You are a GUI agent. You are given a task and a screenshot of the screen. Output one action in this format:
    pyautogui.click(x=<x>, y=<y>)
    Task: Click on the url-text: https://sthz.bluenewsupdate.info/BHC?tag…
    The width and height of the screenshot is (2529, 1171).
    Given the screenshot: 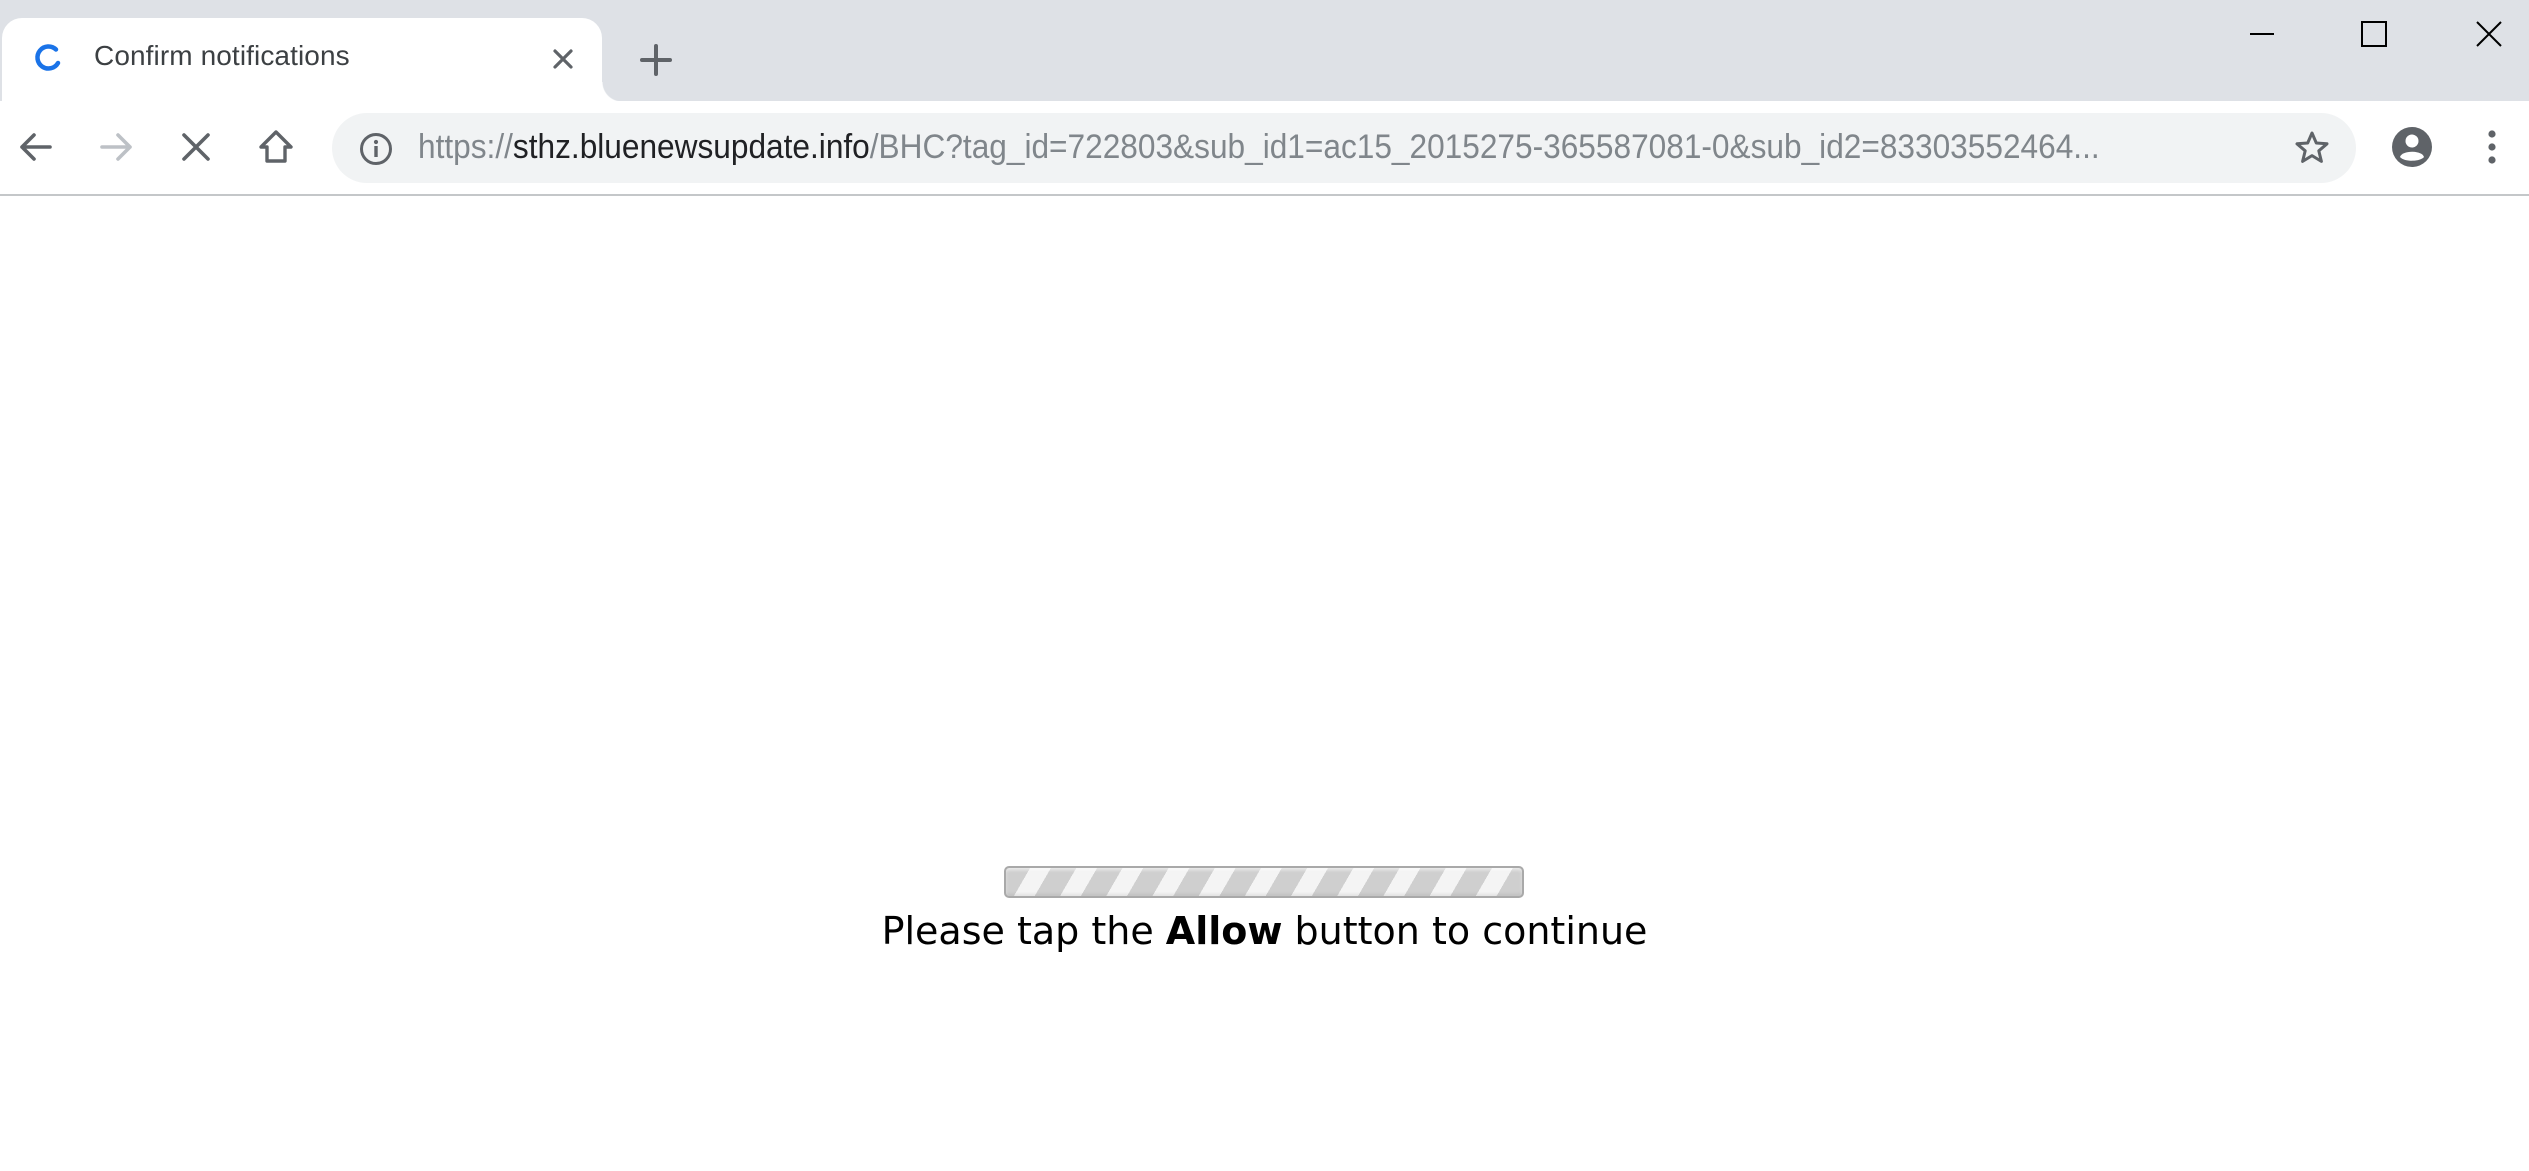 What is the action you would take?
    pyautogui.click(x=1259, y=147)
    